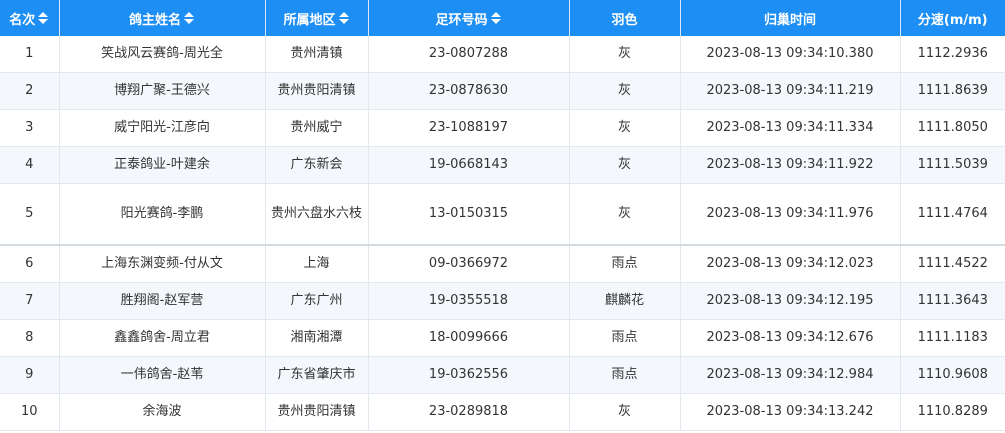 Image resolution: width=1005 pixels, height=433 pixels. Describe the element at coordinates (469, 375) in the screenshot. I see `cell-ring: 19-0362556` at that location.